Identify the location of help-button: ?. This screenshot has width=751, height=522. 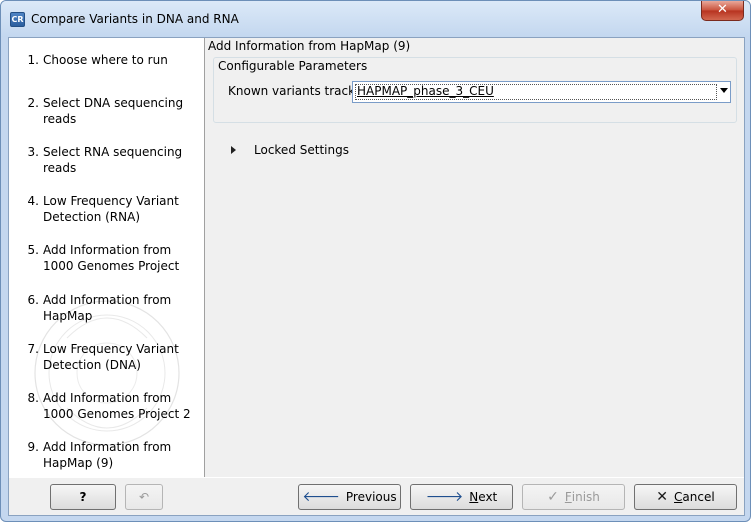
(83, 497).